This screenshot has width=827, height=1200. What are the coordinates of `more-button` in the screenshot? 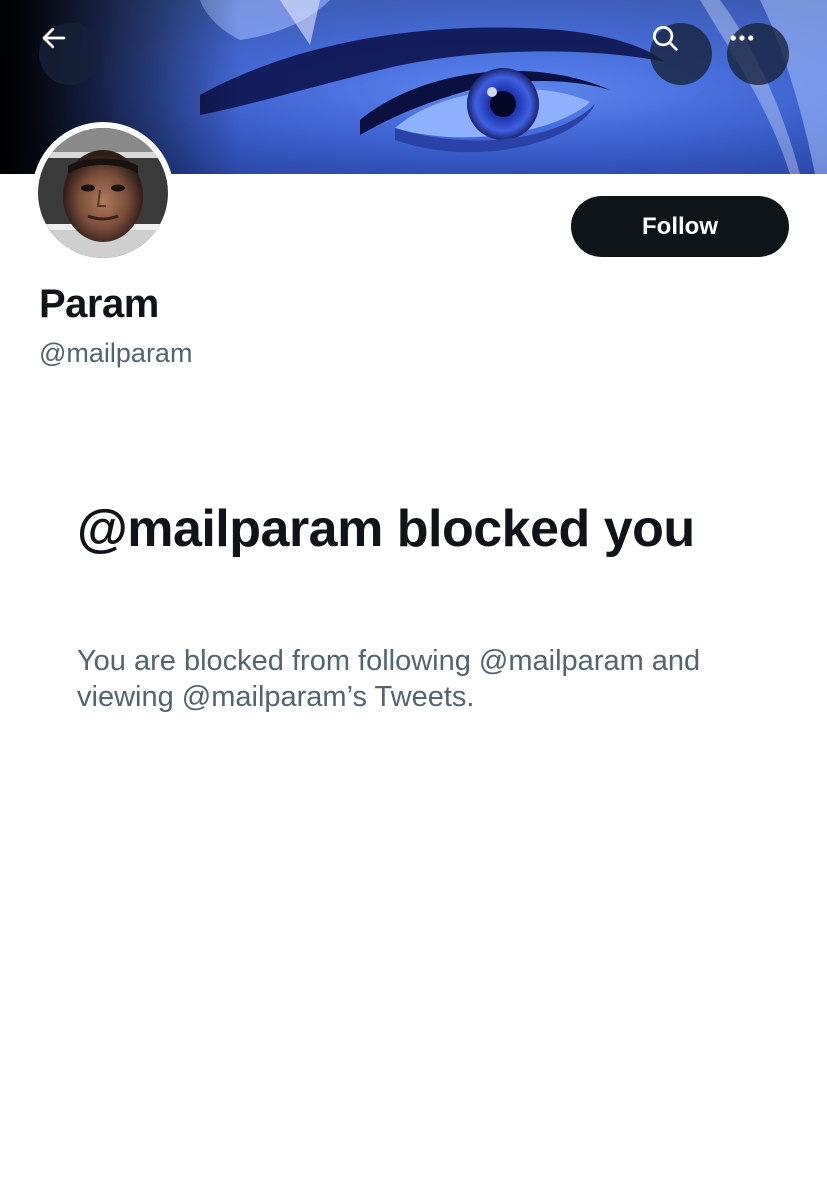 It's located at (758, 54).